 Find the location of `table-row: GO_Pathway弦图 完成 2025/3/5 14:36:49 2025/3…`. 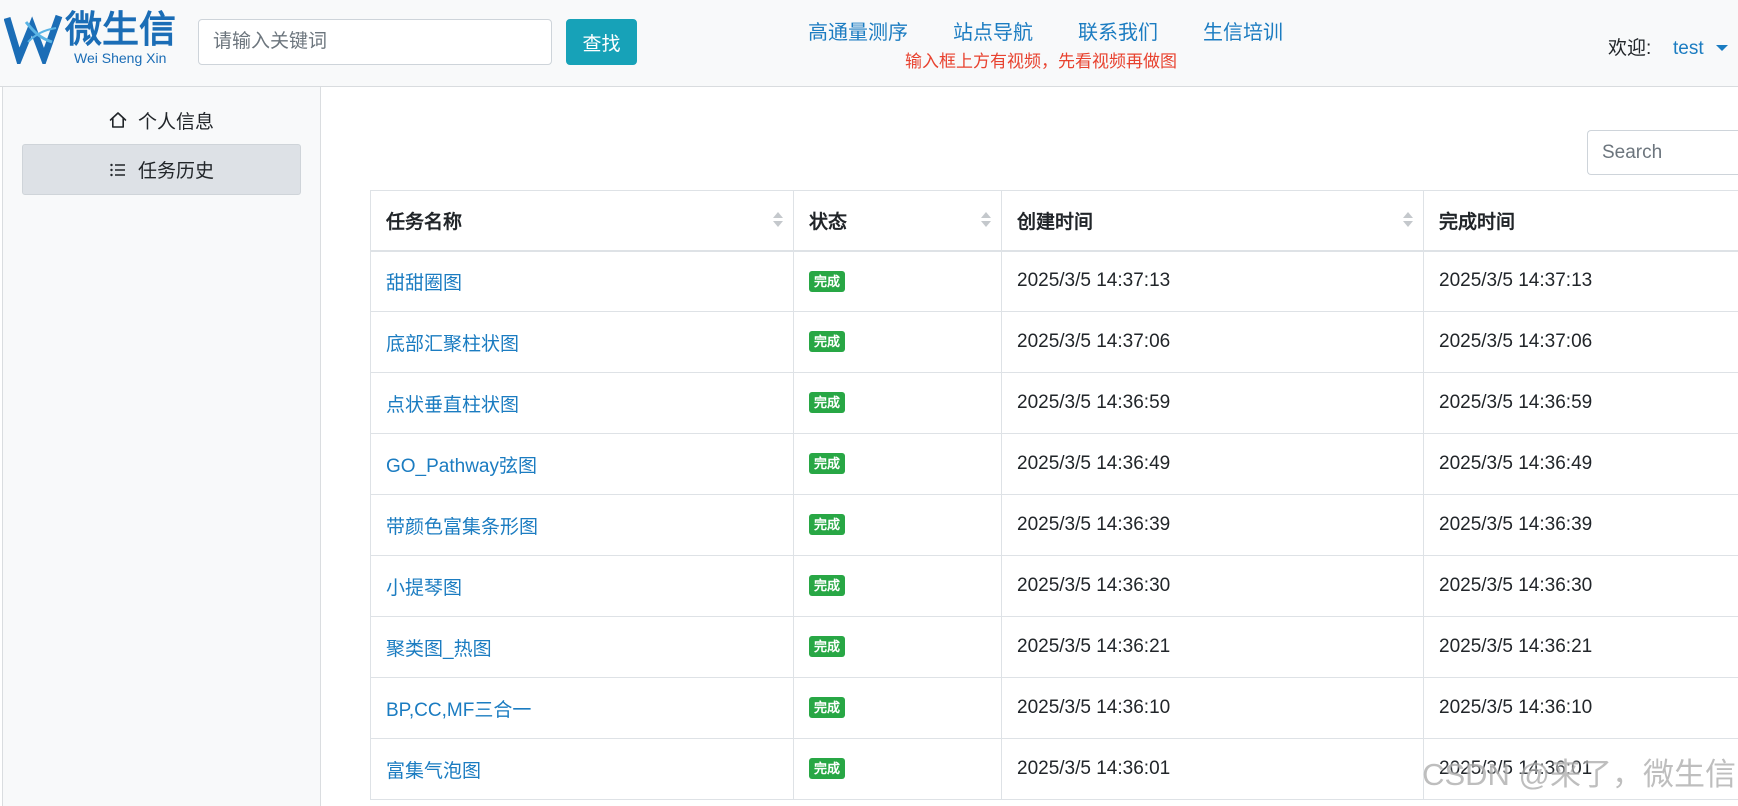

table-row: GO_Pathway弦图 完成 2025/3/5 14:36:49 2025/3… is located at coordinates (1054, 464).